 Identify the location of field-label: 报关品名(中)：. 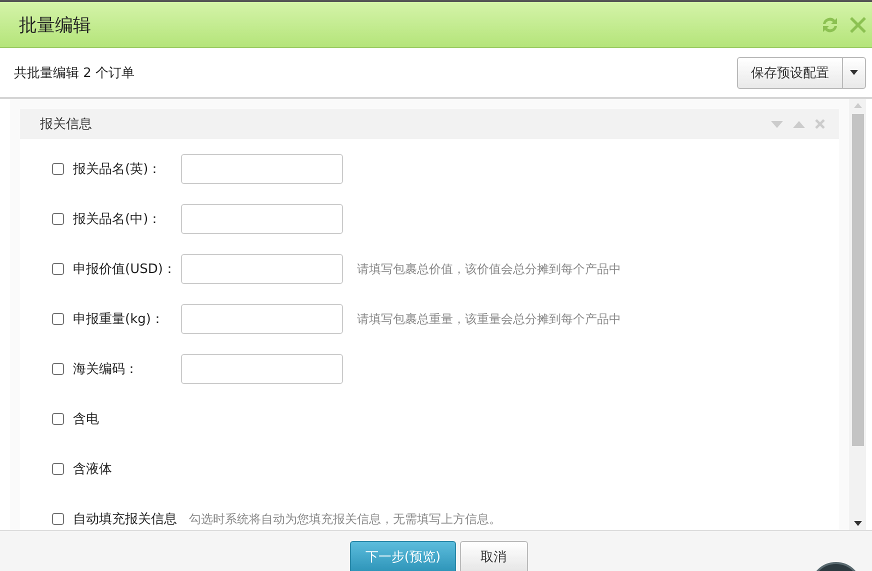
(117, 219).